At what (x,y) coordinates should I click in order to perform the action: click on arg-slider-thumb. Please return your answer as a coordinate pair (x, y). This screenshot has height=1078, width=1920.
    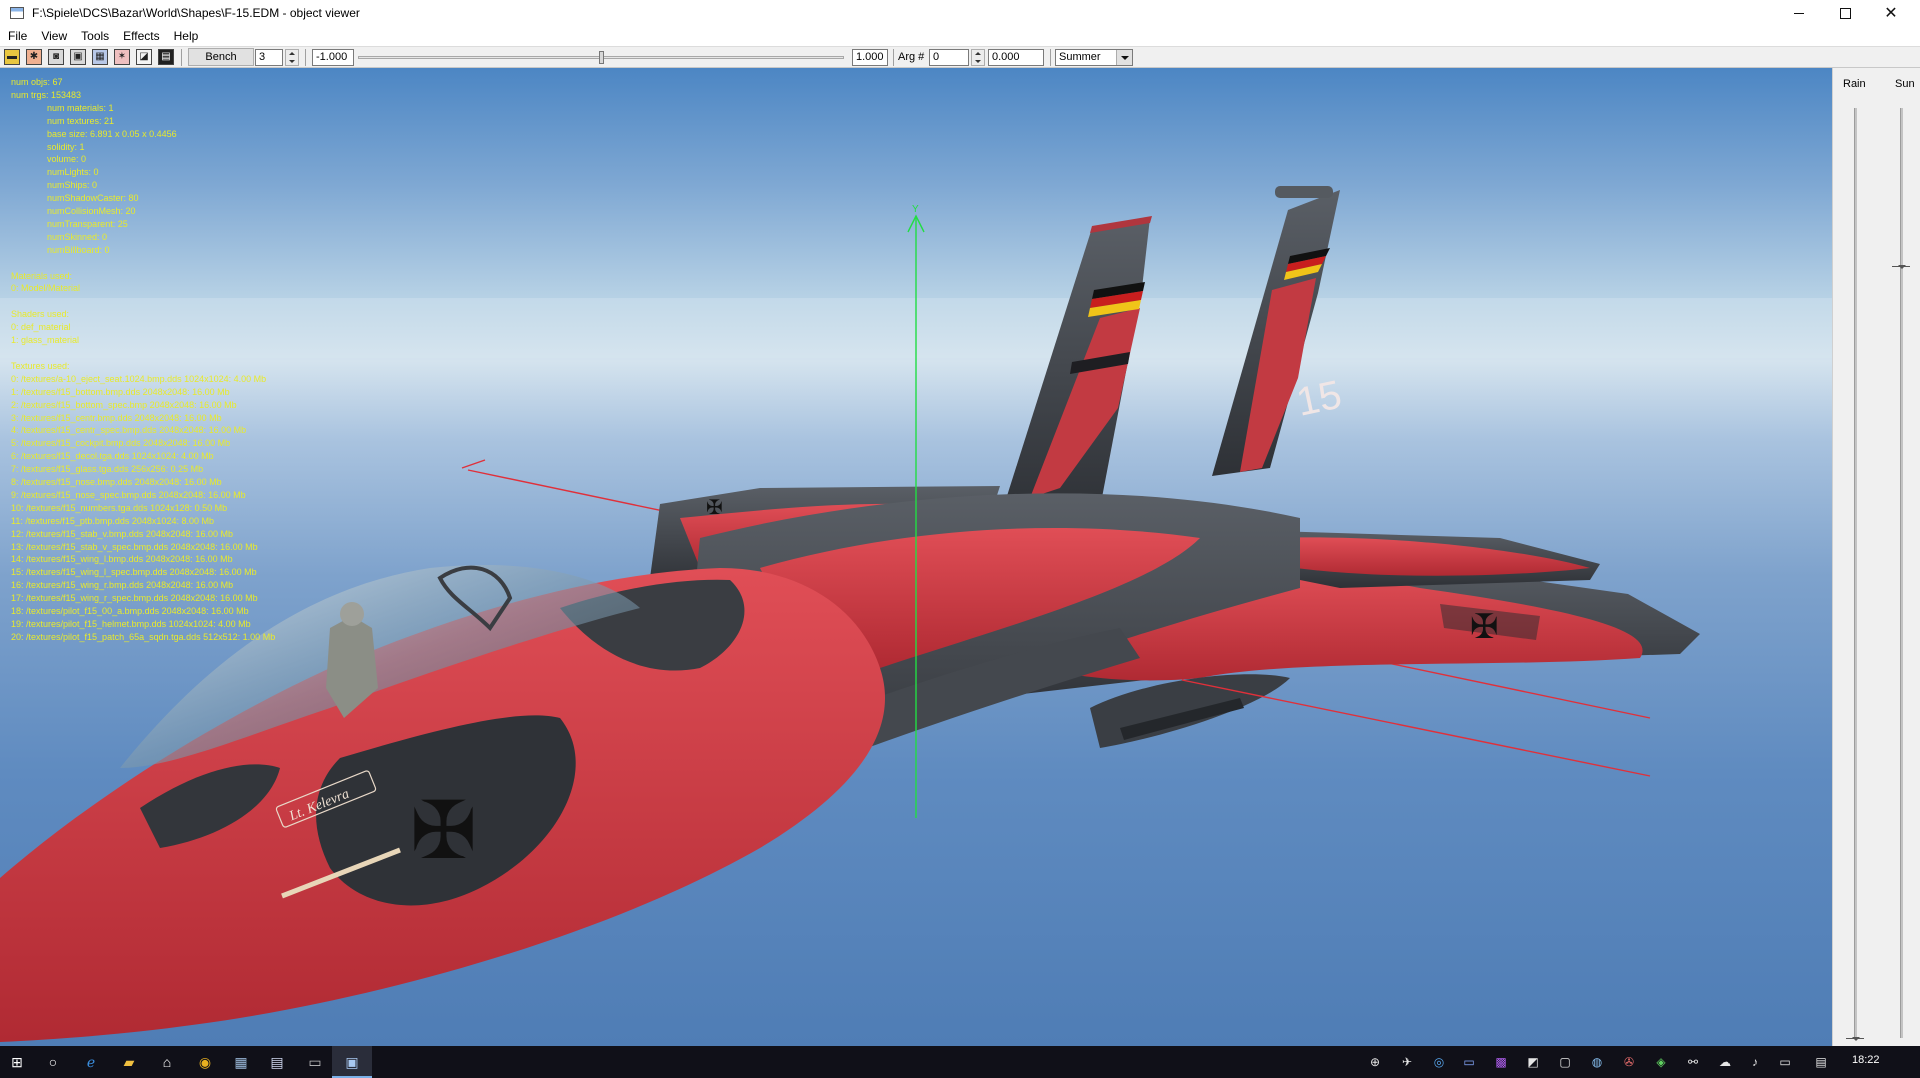
    Looking at the image, I should click on (601, 57).